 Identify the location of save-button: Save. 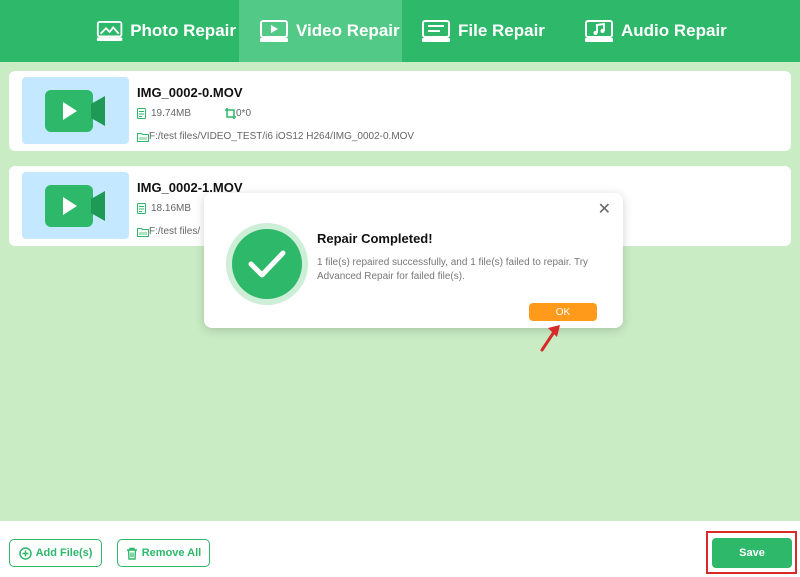
(752, 553).